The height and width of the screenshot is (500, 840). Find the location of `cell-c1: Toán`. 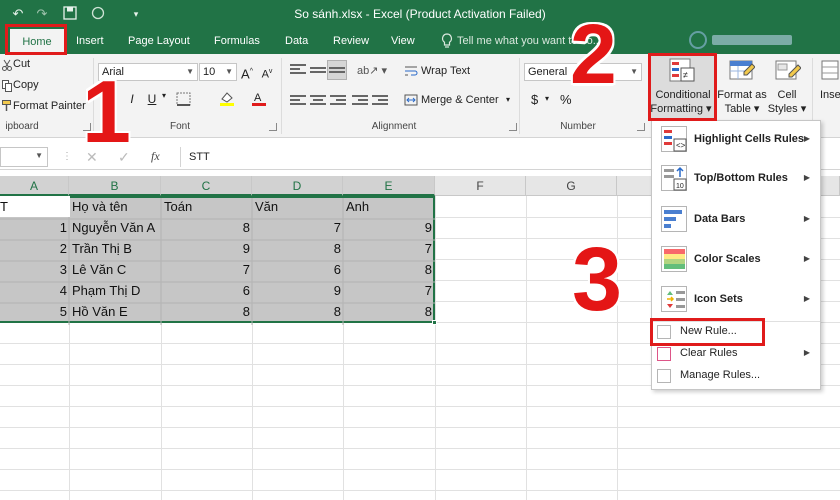

cell-c1: Toán is located at coordinates (206, 206).